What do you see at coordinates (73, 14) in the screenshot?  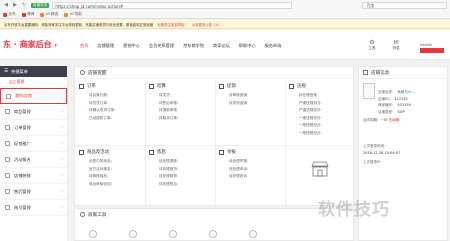 I see `bookmark-item: UC导航` at bounding box center [73, 14].